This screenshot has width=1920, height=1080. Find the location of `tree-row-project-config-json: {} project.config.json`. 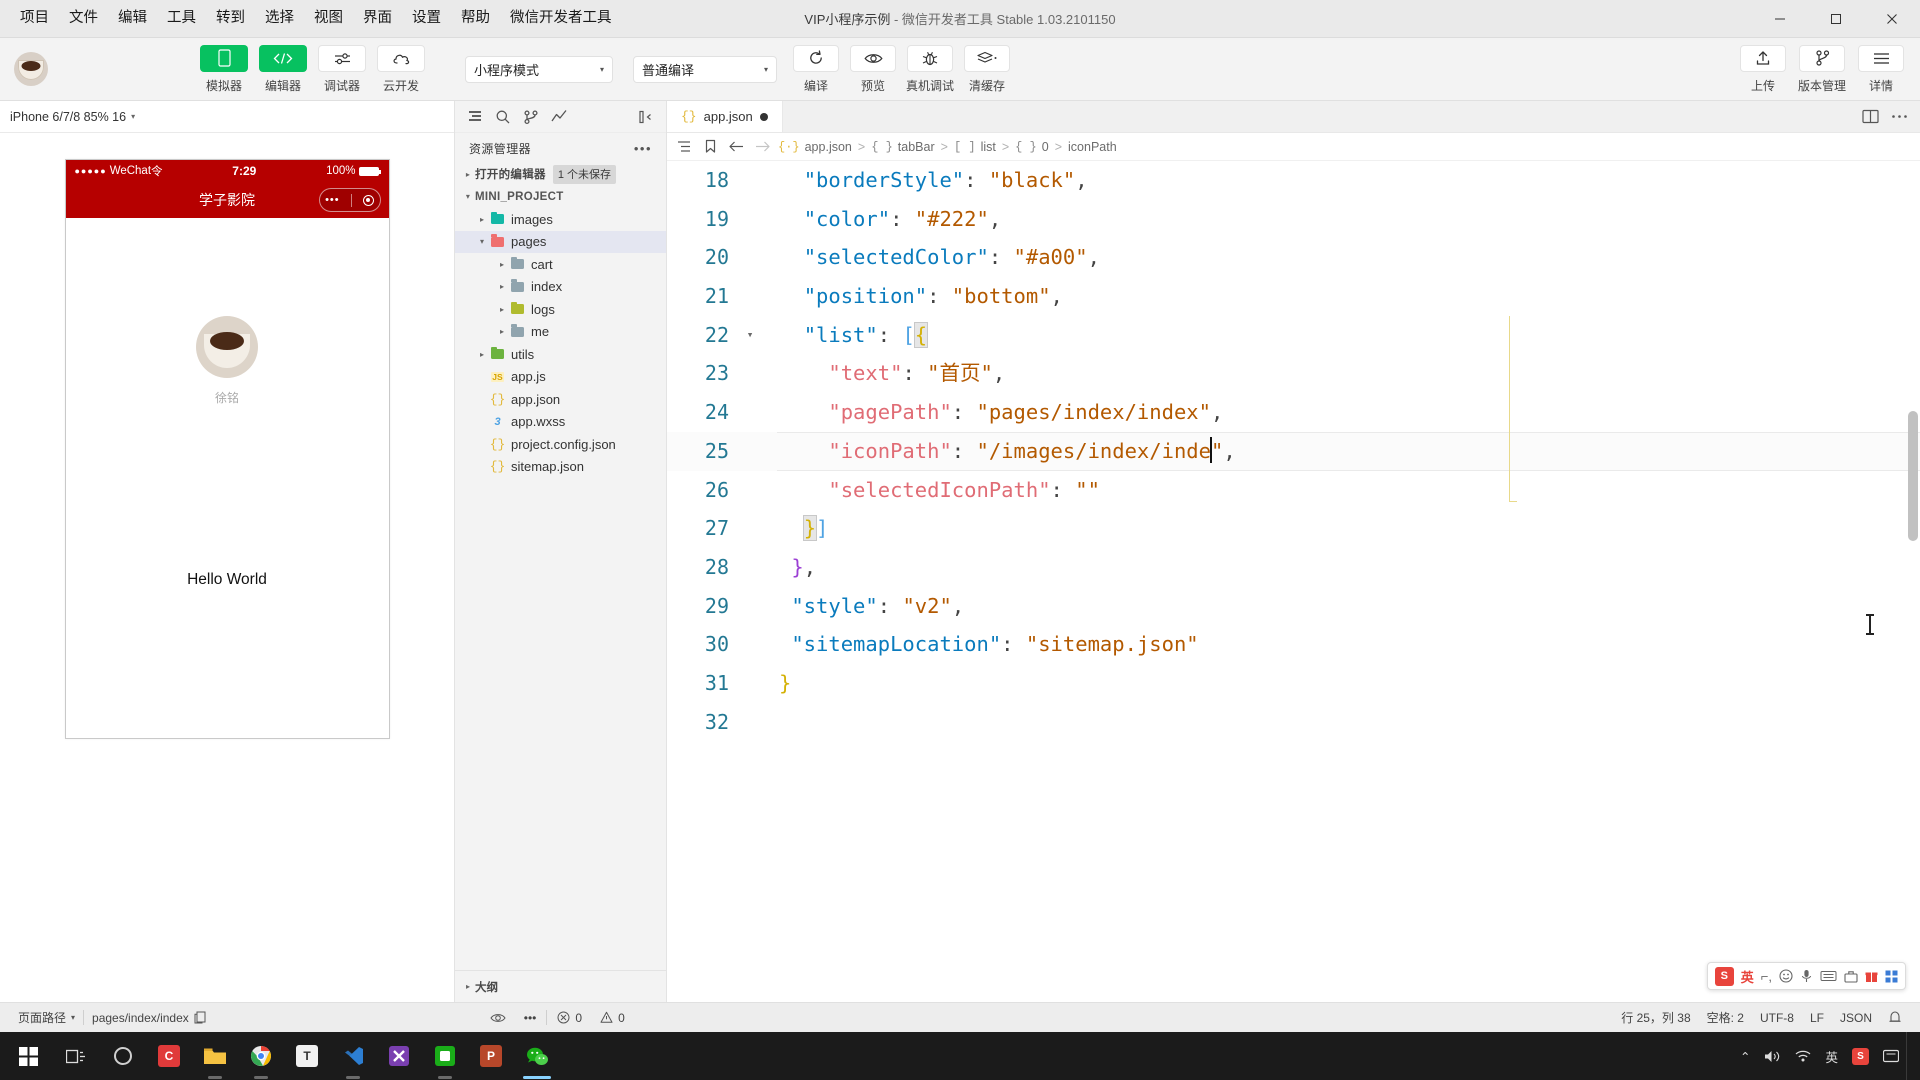

tree-row-project-config-json: {} project.config.json is located at coordinates (560, 444).